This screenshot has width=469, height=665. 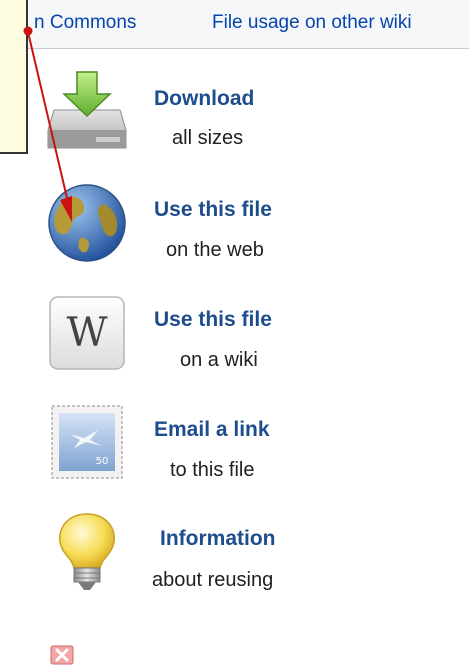 I want to click on wikipedia-icon: W, so click(x=87, y=331).